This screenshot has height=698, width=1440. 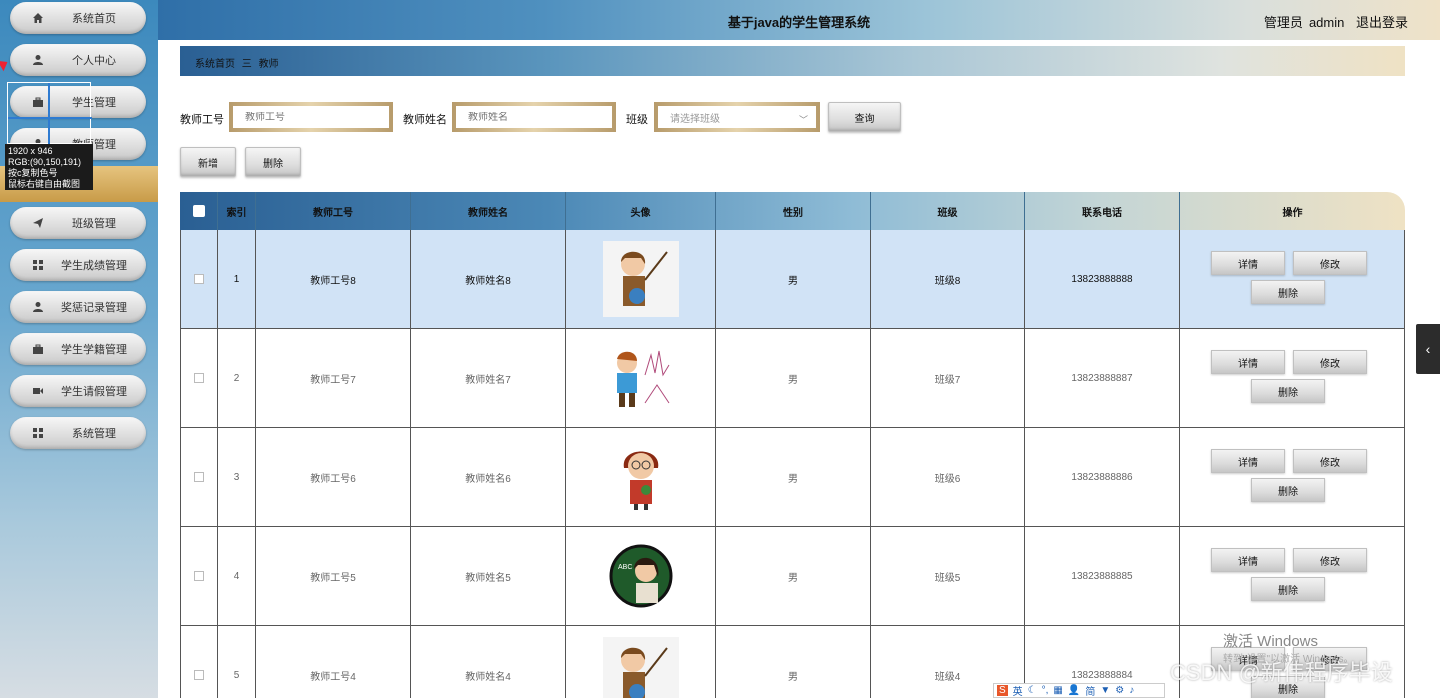 I want to click on sidebar-item-system: 系统管理, so click(x=78, y=433).